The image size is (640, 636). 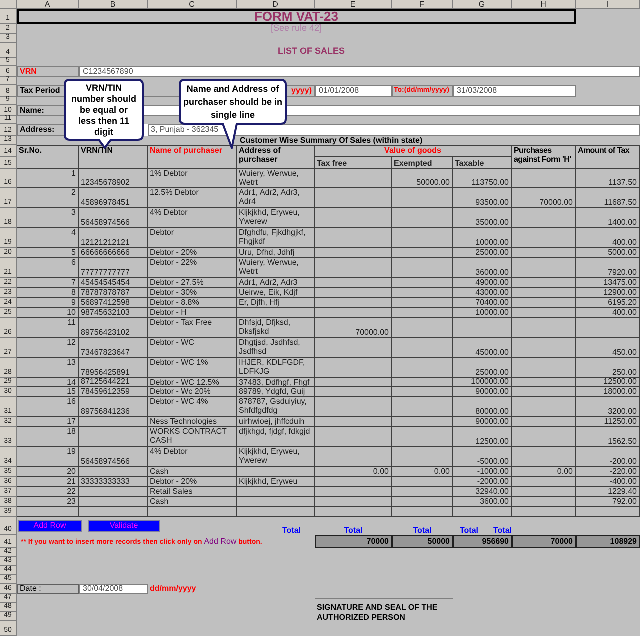 I want to click on table-cell: 77777777777, so click(x=113, y=268).